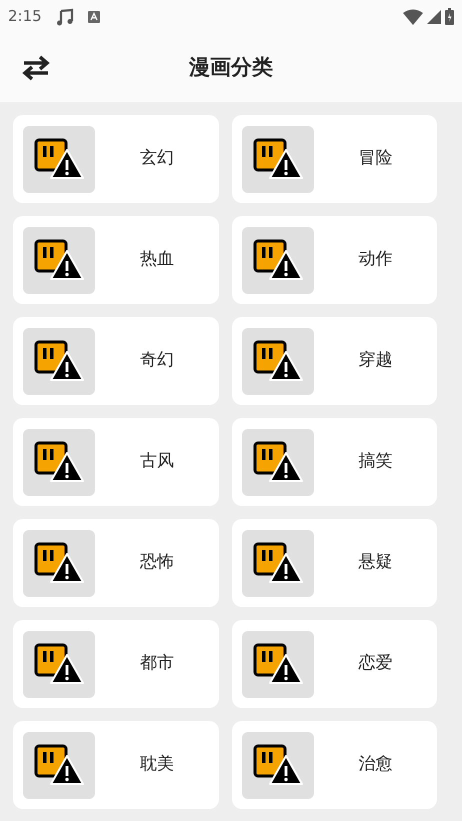 The width and height of the screenshot is (462, 821). Describe the element at coordinates (375, 158) in the screenshot. I see `category-name: 冒险` at that location.